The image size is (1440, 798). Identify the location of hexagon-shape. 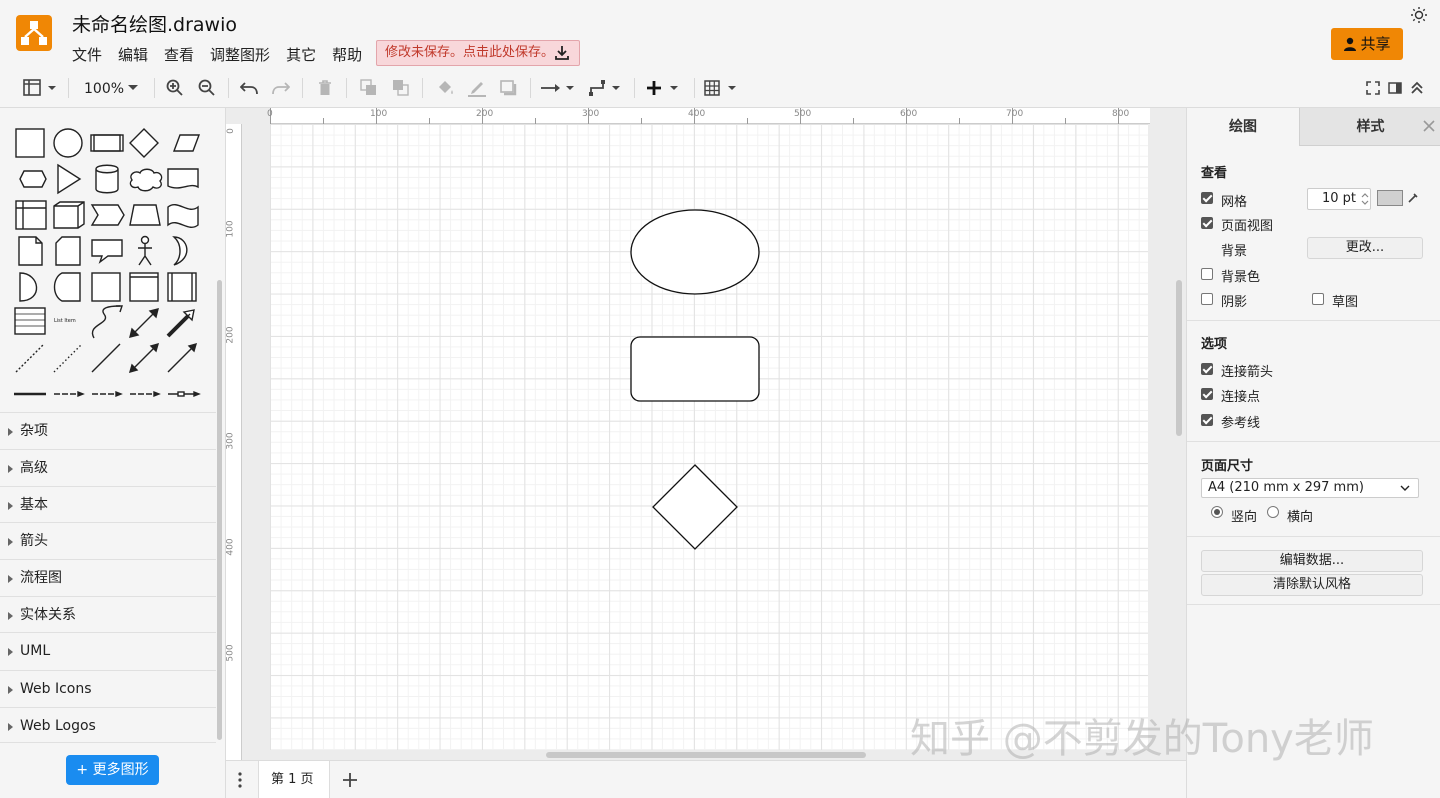
(33, 179).